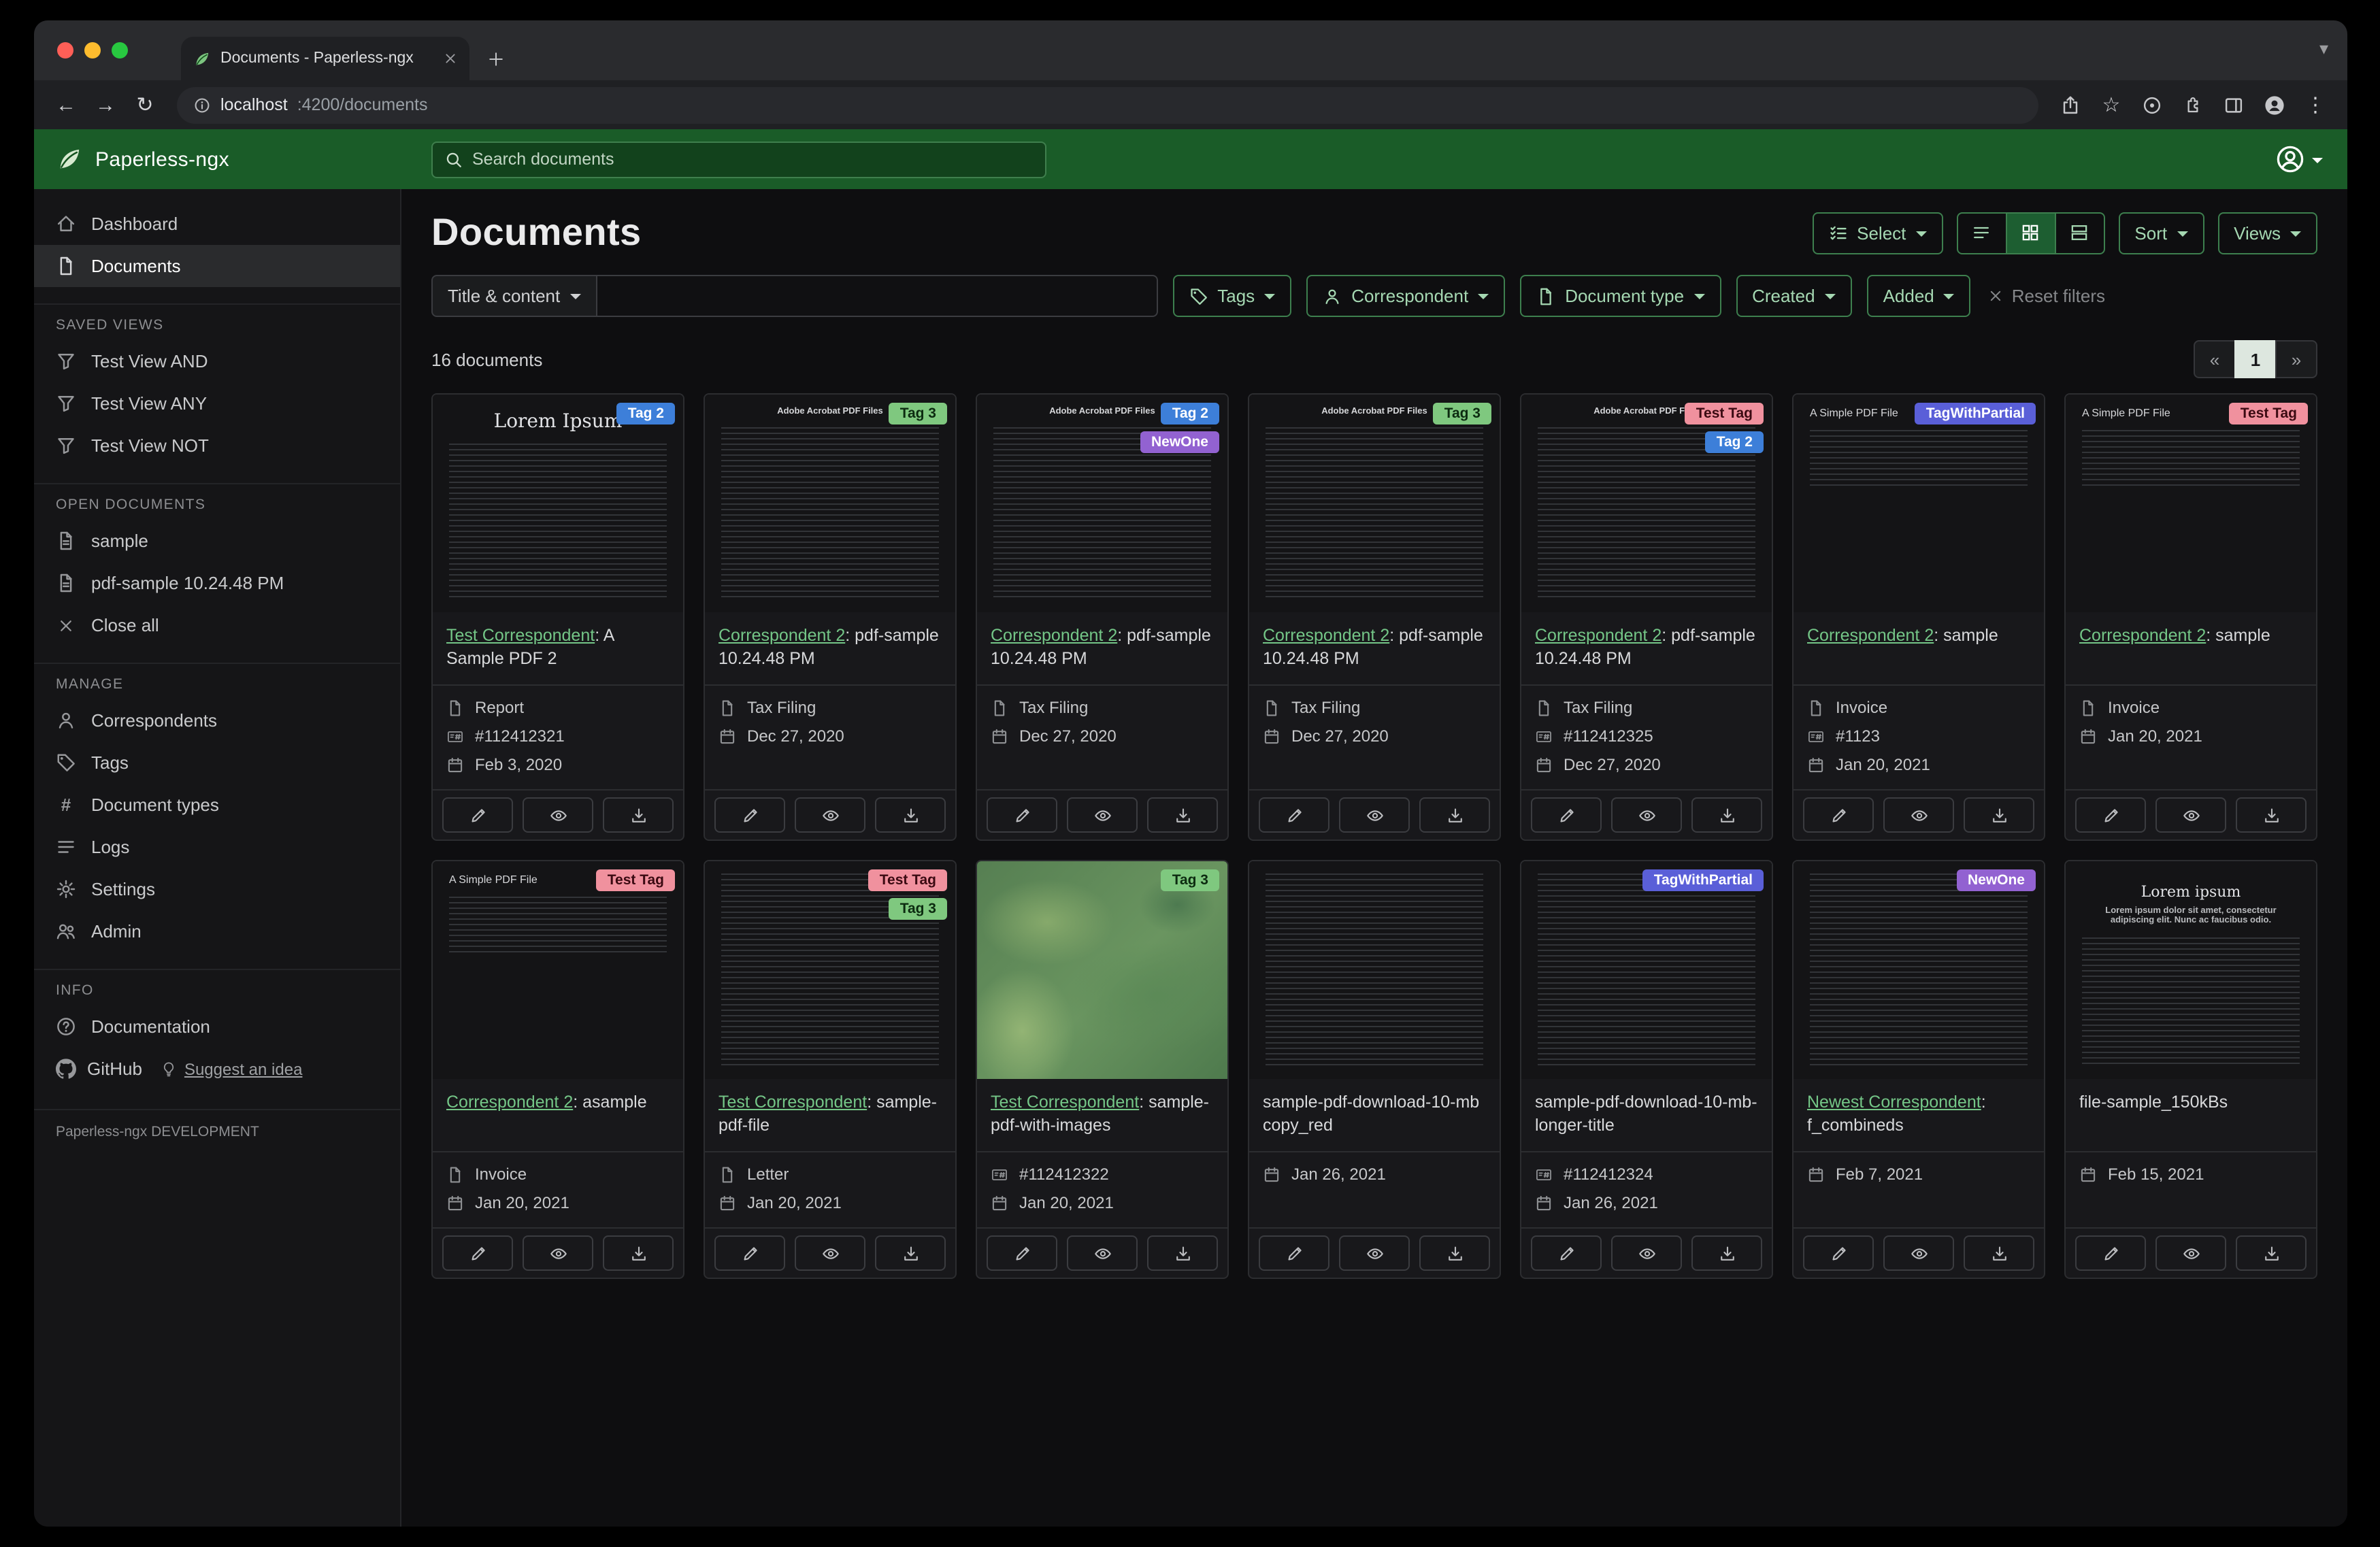  I want to click on views-button: Views, so click(2267, 233).